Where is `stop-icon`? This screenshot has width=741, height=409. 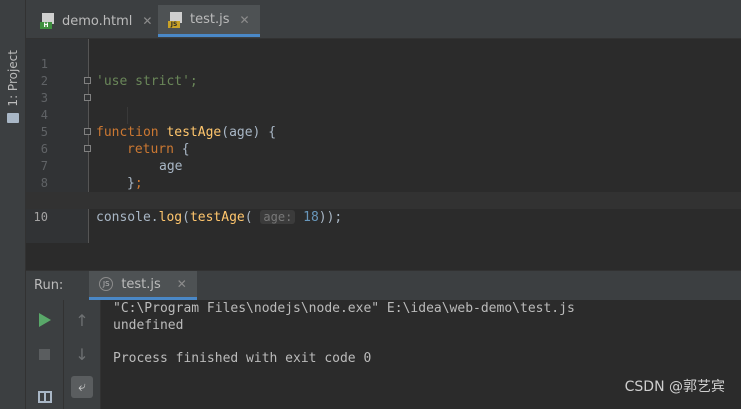 stop-icon is located at coordinates (44, 354).